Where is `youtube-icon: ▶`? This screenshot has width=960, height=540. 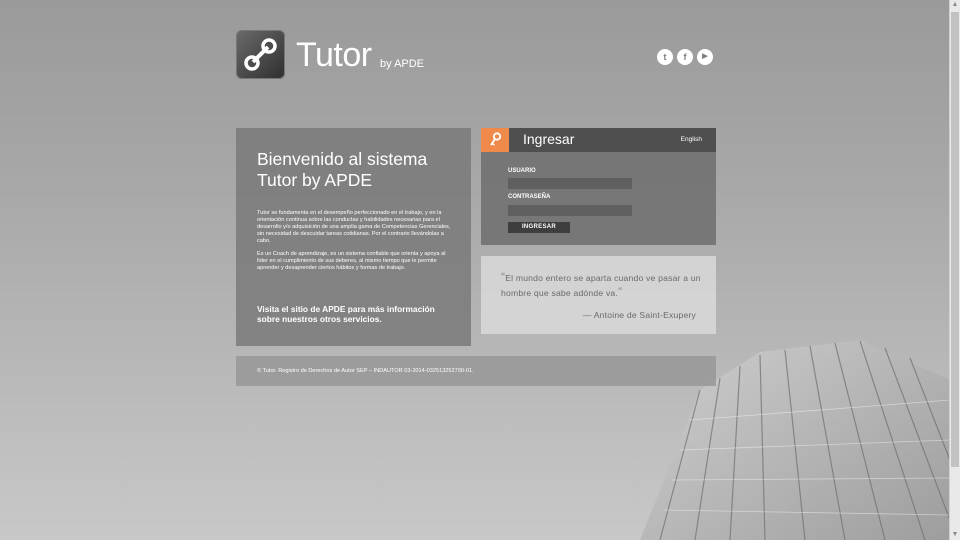 youtube-icon: ▶ is located at coordinates (705, 57).